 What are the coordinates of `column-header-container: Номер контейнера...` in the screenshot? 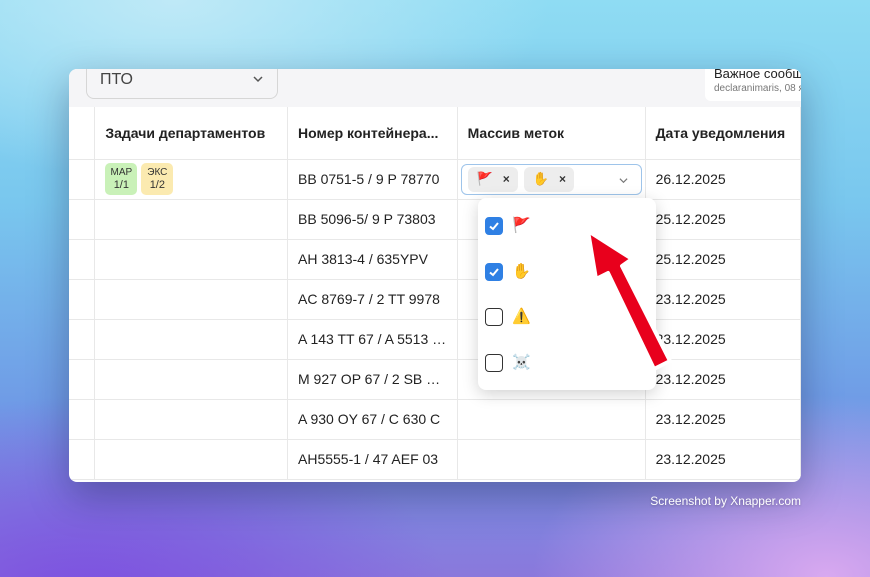 It's located at (372, 133).